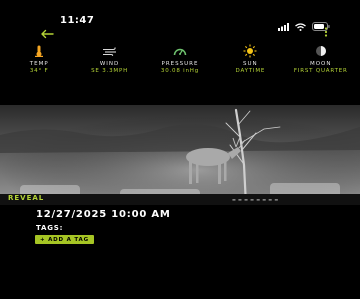 Image resolution: width=360 pixels, height=299 pixels. I want to click on status-time: 11:47, so click(77, 20).